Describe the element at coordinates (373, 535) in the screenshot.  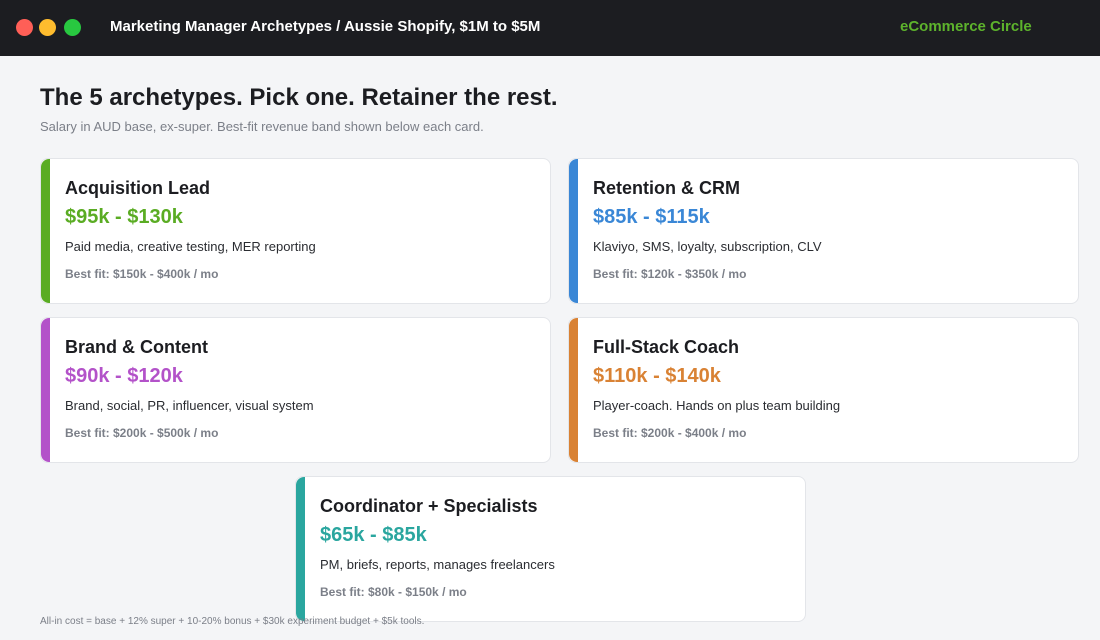
I see `card-salary: $65k - $85k` at that location.